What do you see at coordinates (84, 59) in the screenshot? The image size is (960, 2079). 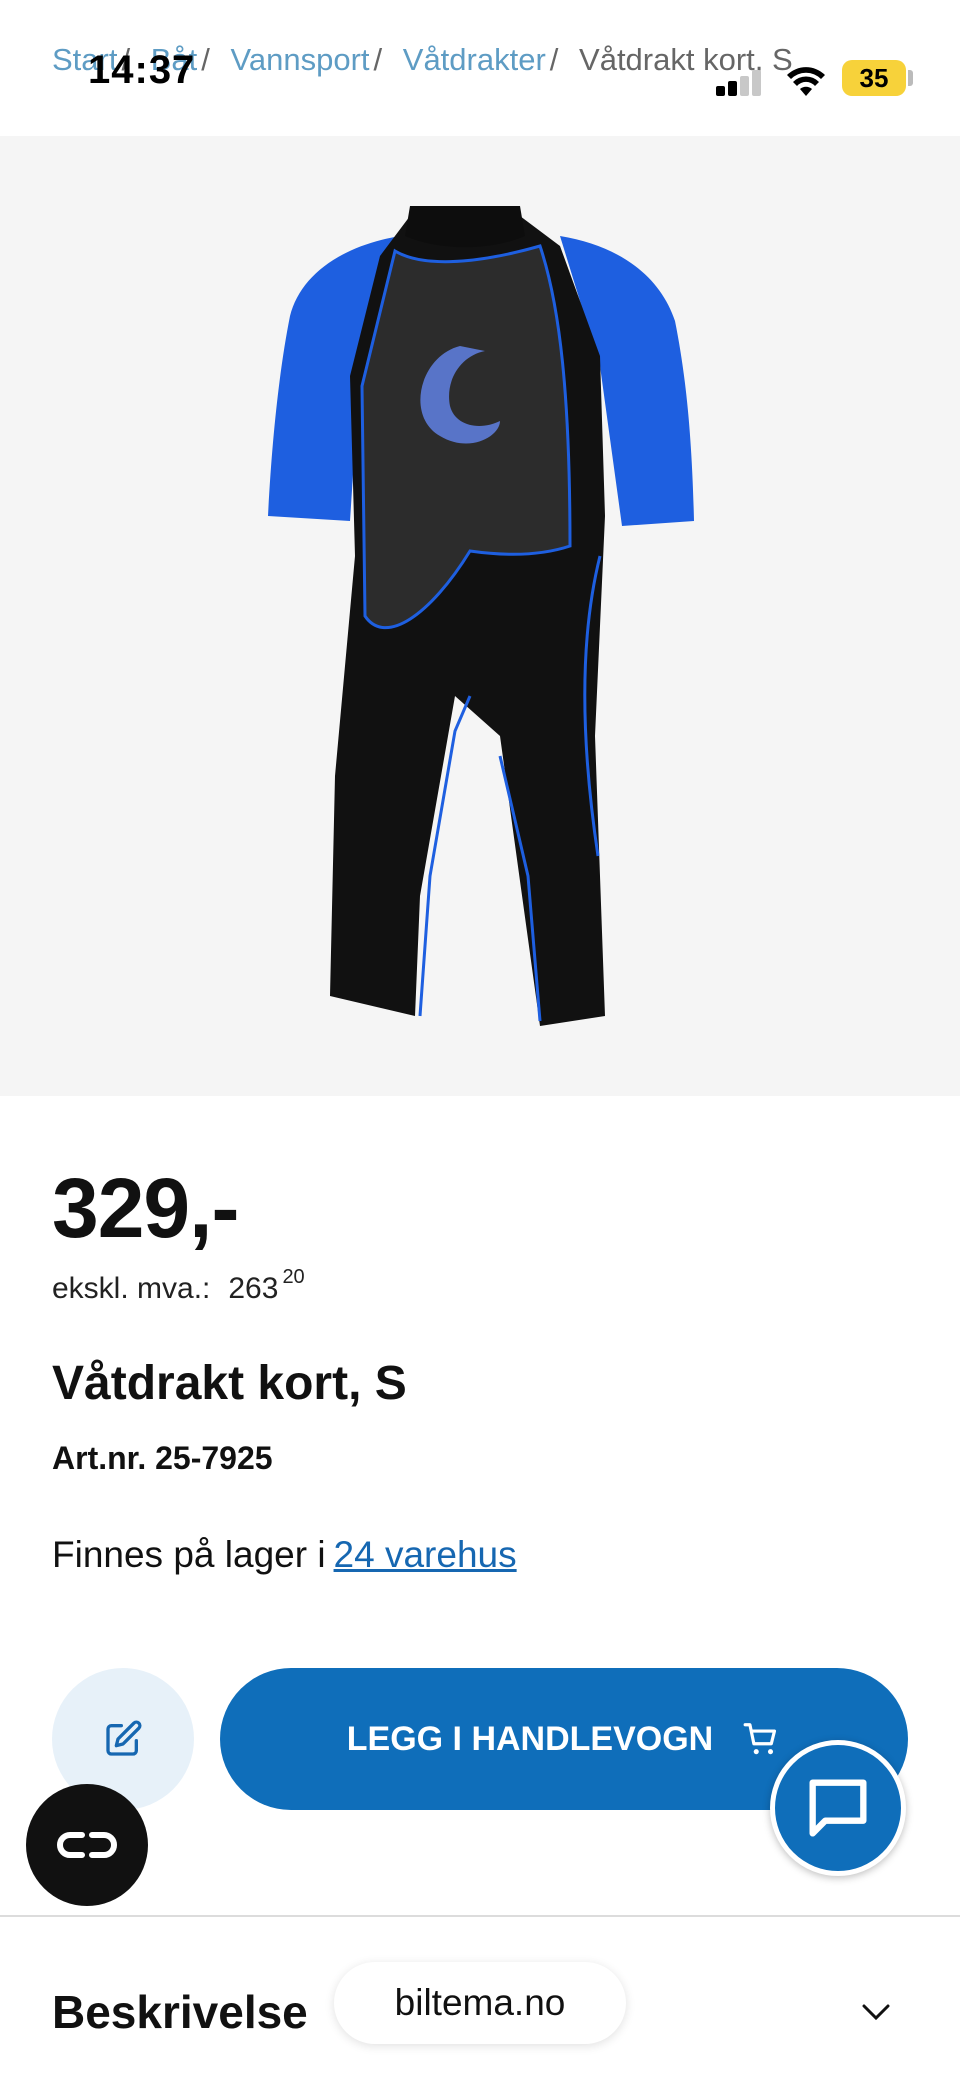 I see `breadcrumb-start: Start` at bounding box center [84, 59].